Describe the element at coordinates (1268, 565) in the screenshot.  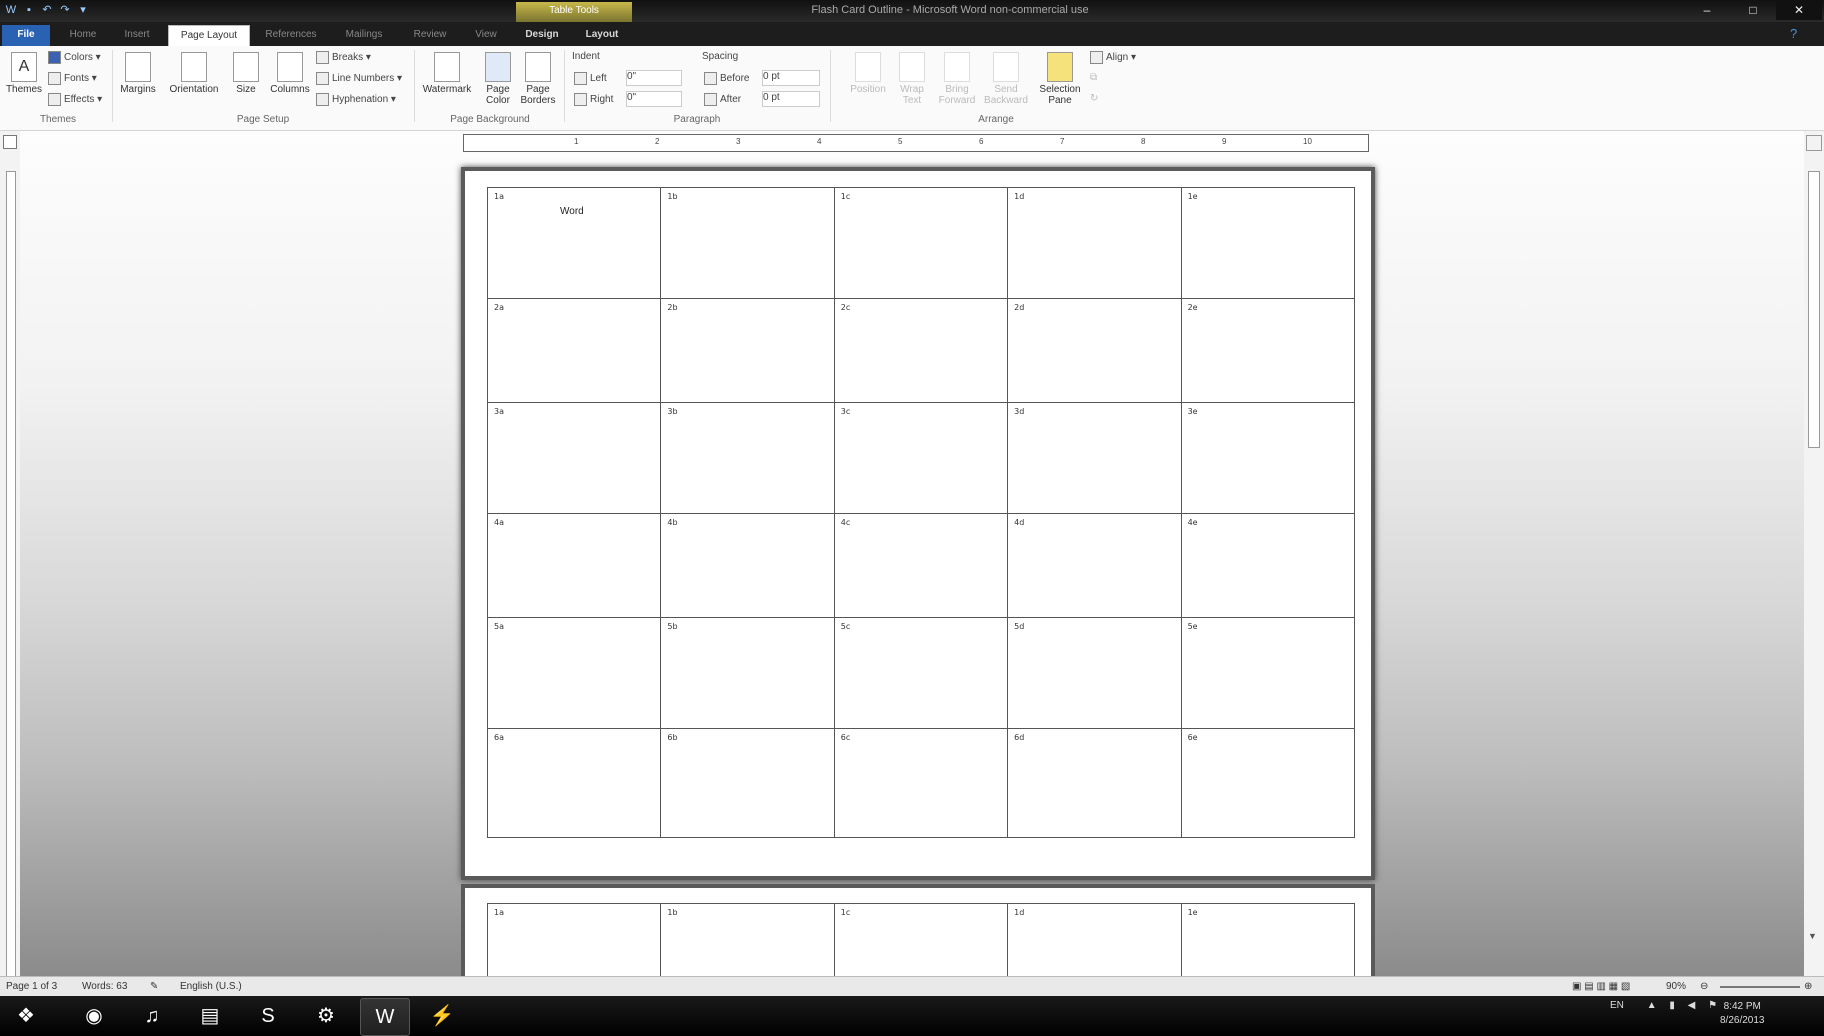
I see `flash-card-cell: 4e` at that location.